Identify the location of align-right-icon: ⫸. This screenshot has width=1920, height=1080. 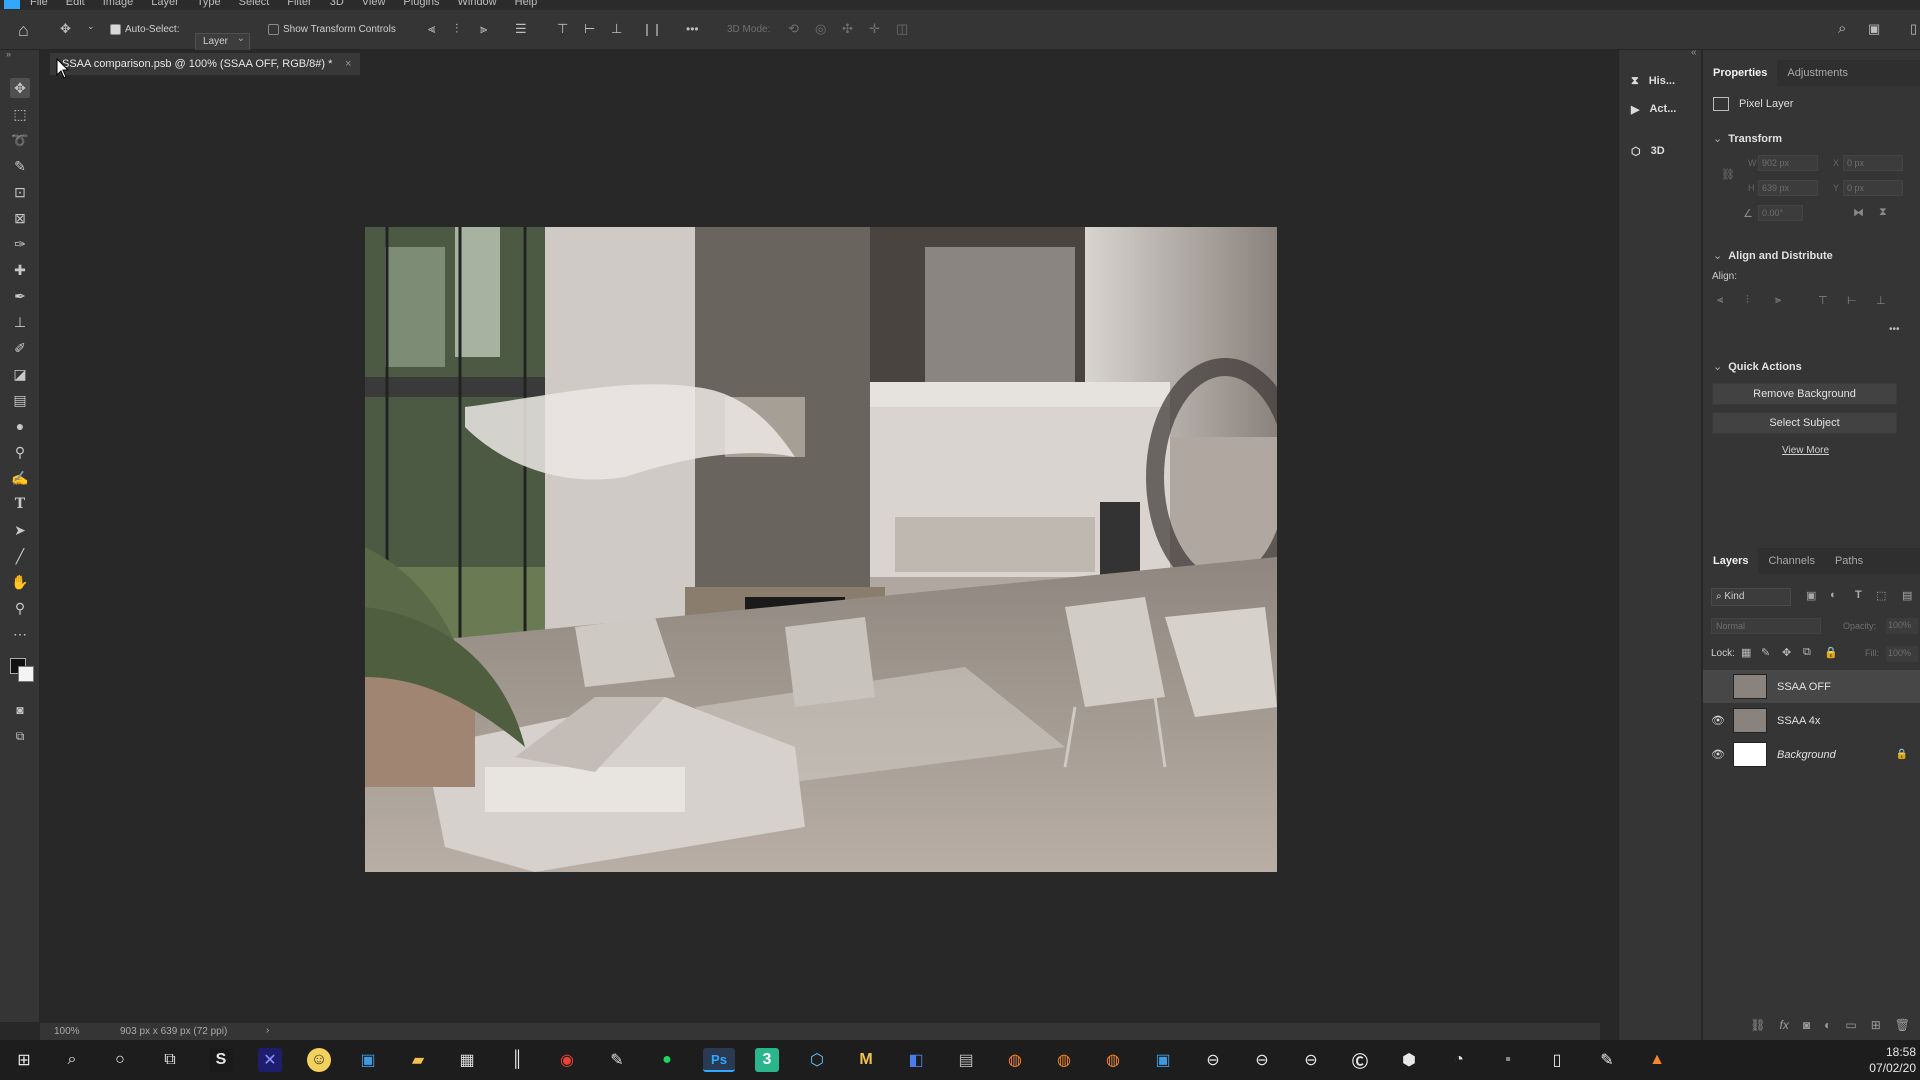
(1778, 300).